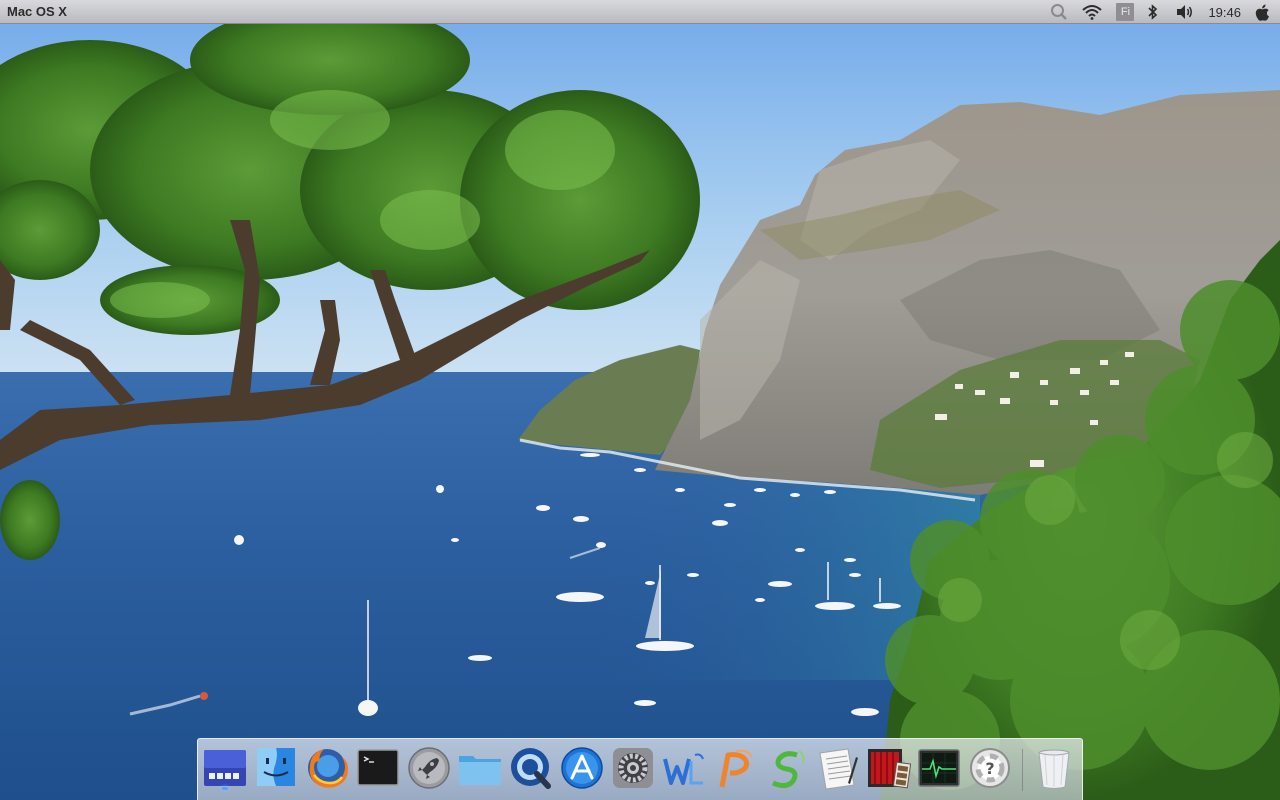 This screenshot has width=1280, height=800. I want to click on dock-item-presentation, so click(735, 768).